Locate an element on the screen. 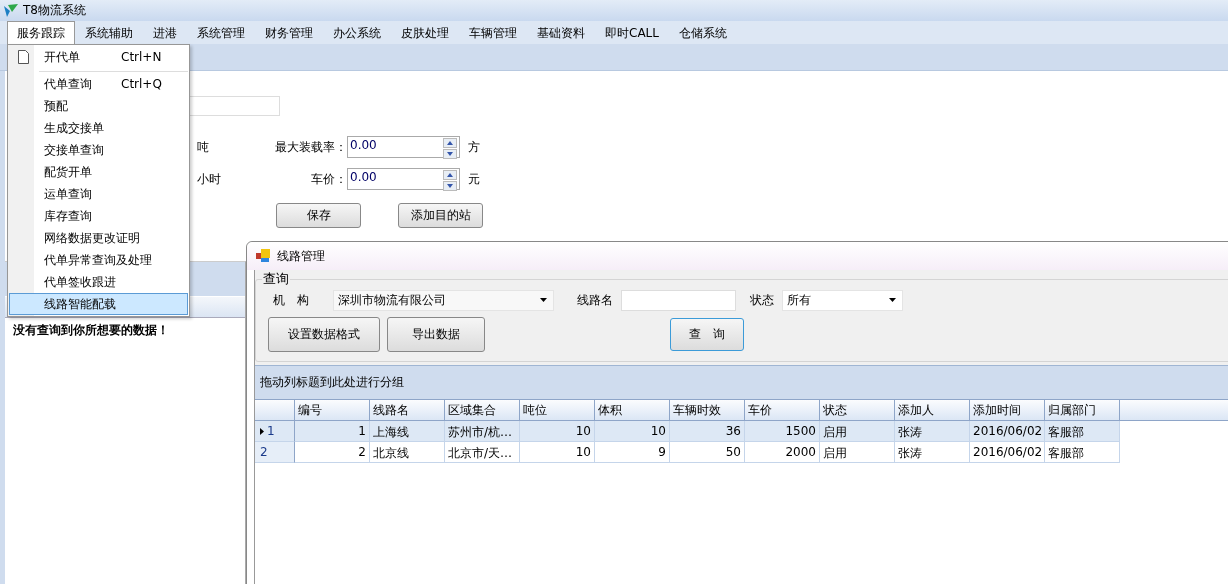 Image resolution: width=1228 pixels, height=584 pixels. query-button: 查 询 is located at coordinates (707, 334).